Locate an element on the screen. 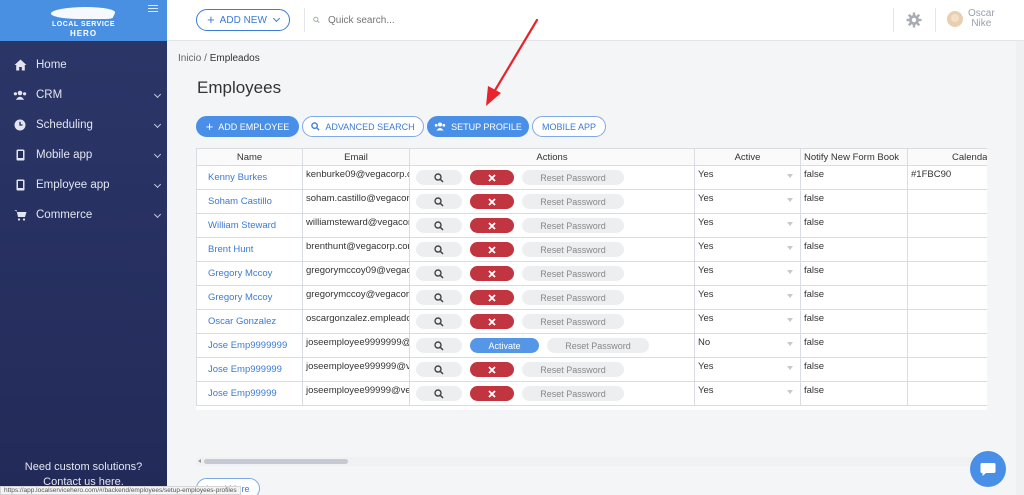  col-header-active: Active is located at coordinates (747, 157).